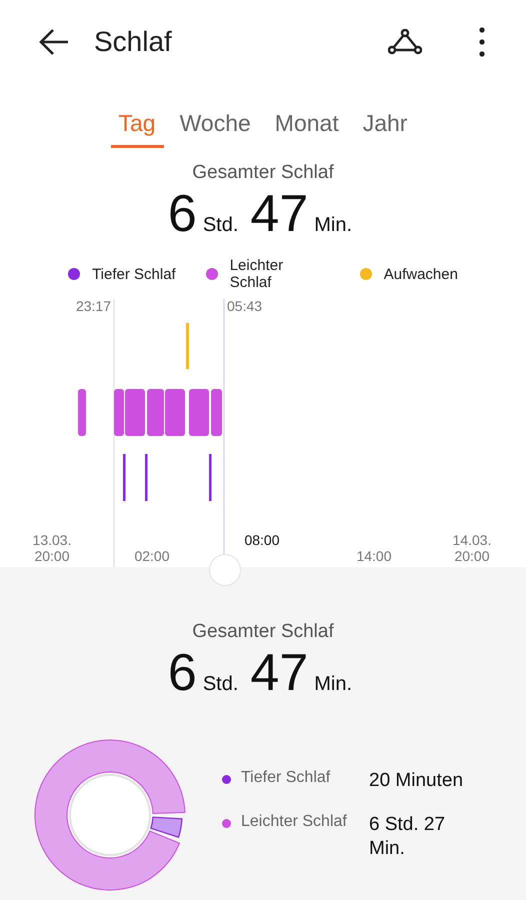 The width and height of the screenshot is (526, 900). What do you see at coordinates (421, 274) in the screenshot?
I see `legend-label: Aufwachen` at bounding box center [421, 274].